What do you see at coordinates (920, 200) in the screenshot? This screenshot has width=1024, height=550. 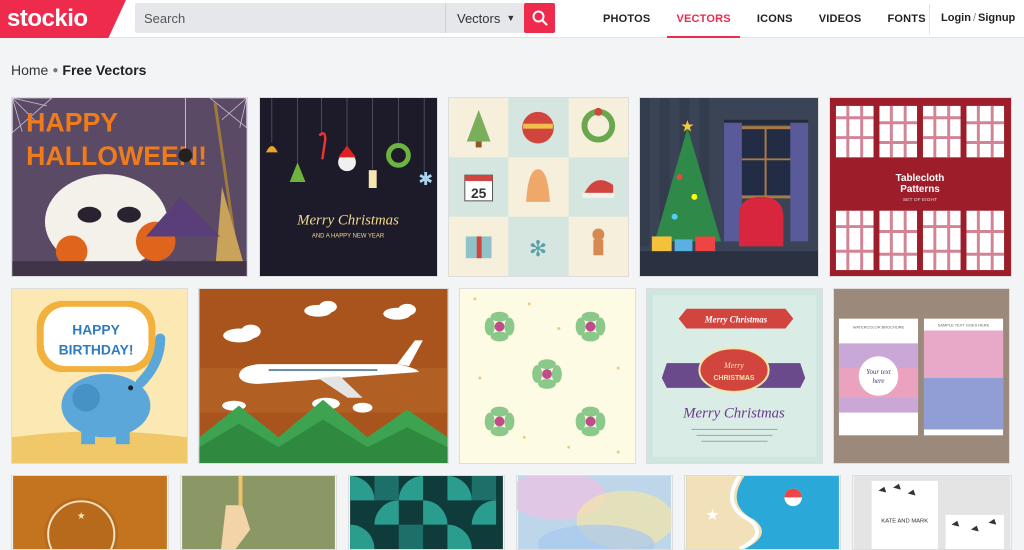 I see `tablecloth-subtitle: SET OF EIGHT` at bounding box center [920, 200].